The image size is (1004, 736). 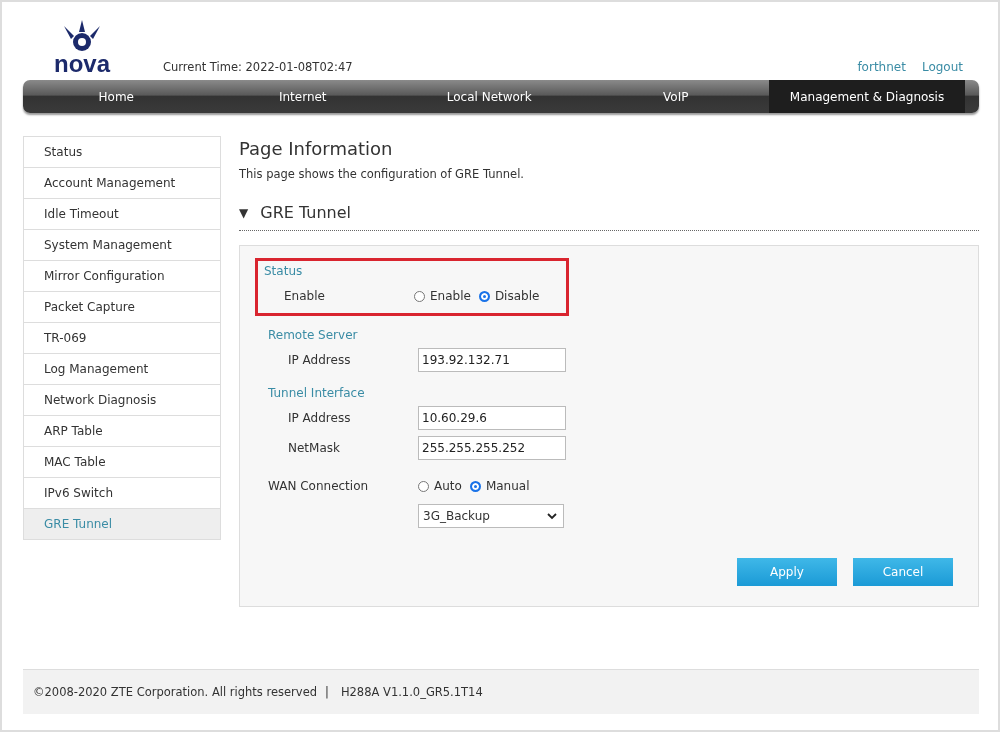 What do you see at coordinates (258, 68) in the screenshot?
I see `current-time: Current Time: 2022-01-08T02:47` at bounding box center [258, 68].